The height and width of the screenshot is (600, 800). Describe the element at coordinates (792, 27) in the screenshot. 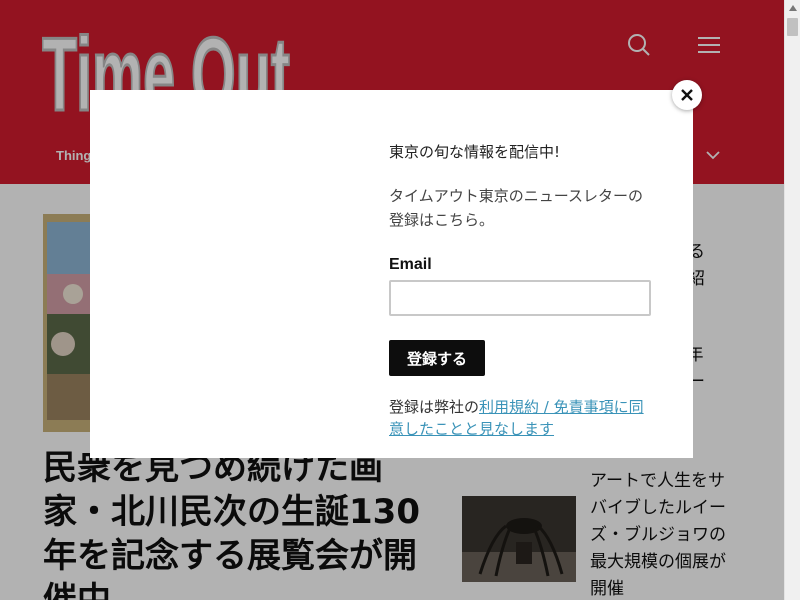

I see `scroll-thumb` at that location.